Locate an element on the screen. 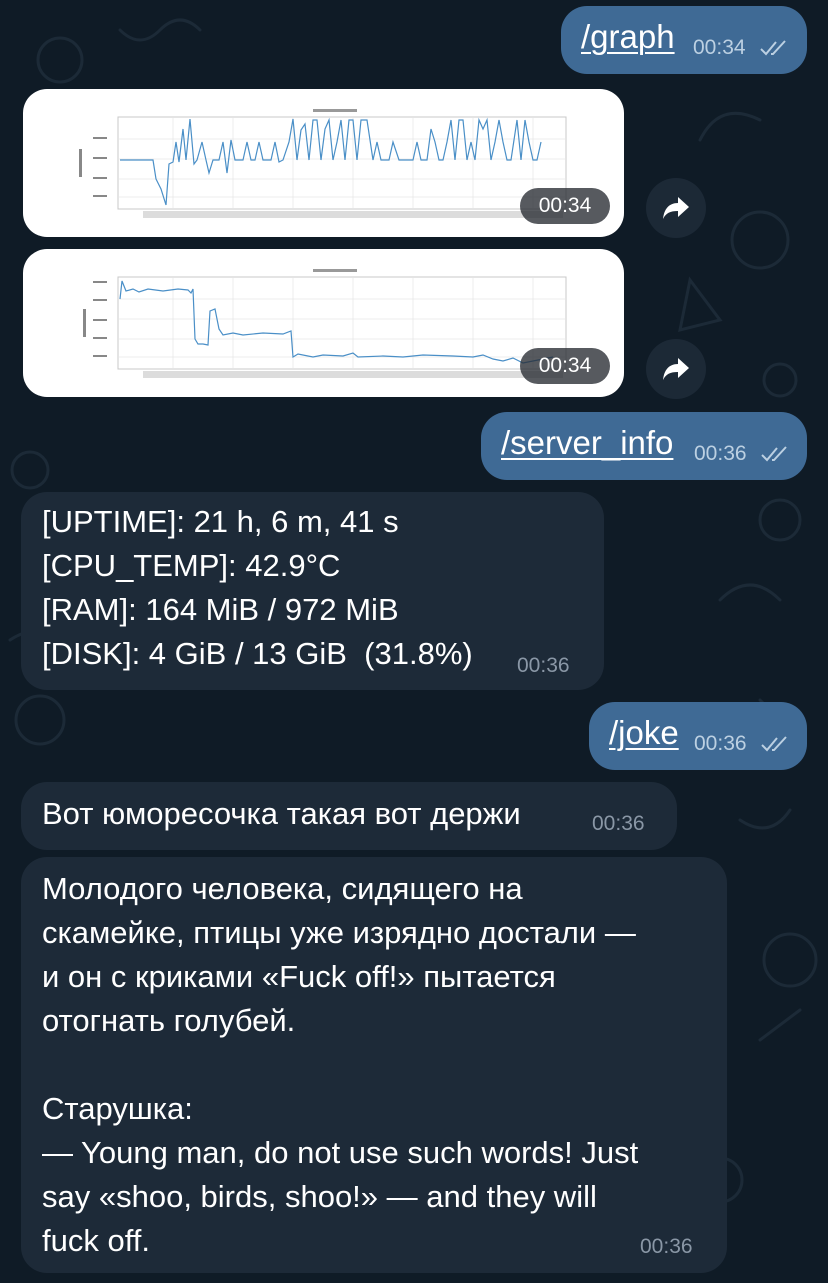 This screenshot has width=828, height=1283. joke-command-link: /joke is located at coordinates (644, 733).